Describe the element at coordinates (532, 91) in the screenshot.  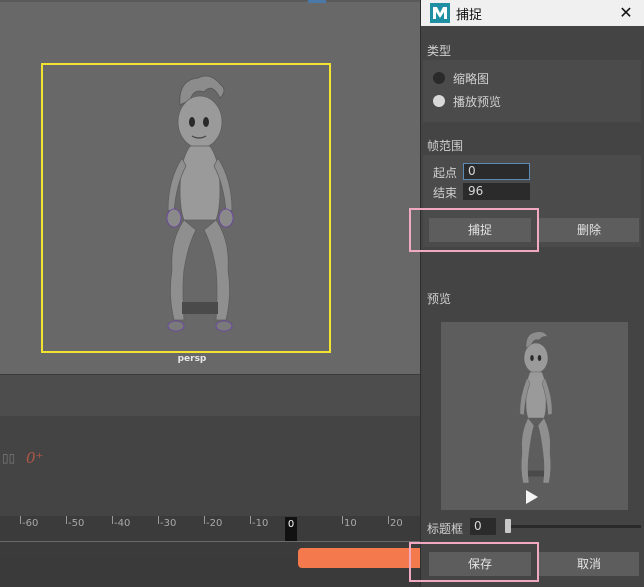
I see `type-options-group: 缩略图 播放预览` at that location.